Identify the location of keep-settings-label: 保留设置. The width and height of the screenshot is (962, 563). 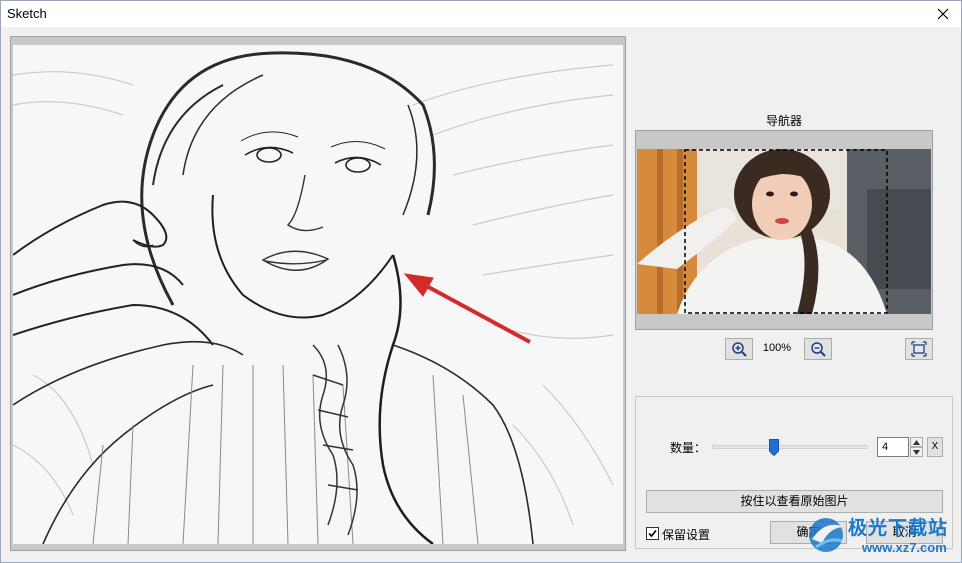
(686, 534).